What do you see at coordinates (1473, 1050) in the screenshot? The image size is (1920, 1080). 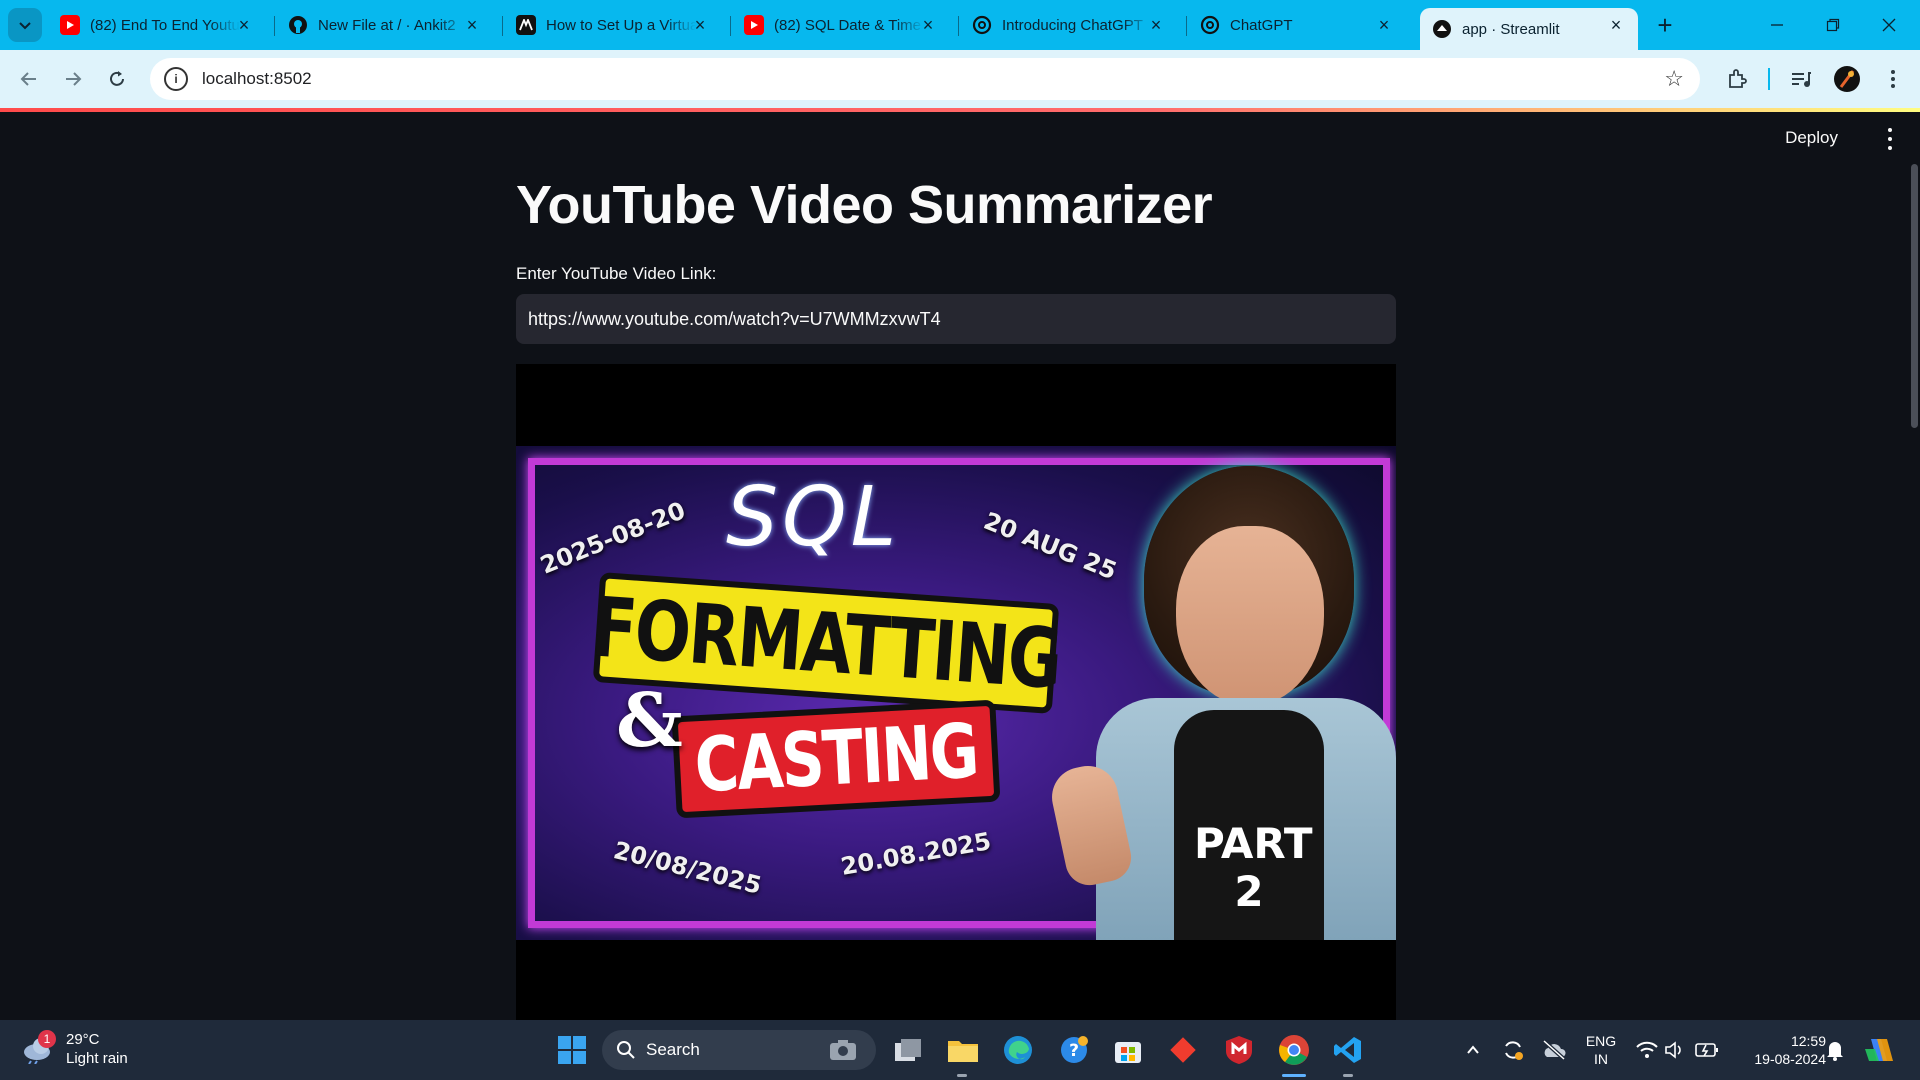 I see `chevron-up-icon` at bounding box center [1473, 1050].